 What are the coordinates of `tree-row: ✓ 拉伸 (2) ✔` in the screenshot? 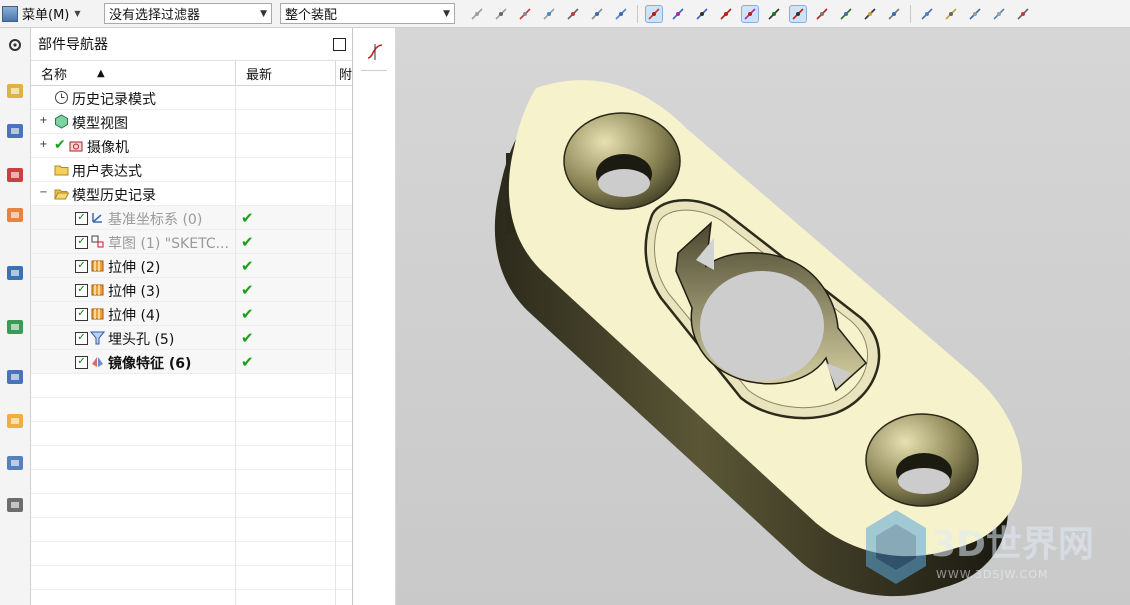 It's located at (191, 266).